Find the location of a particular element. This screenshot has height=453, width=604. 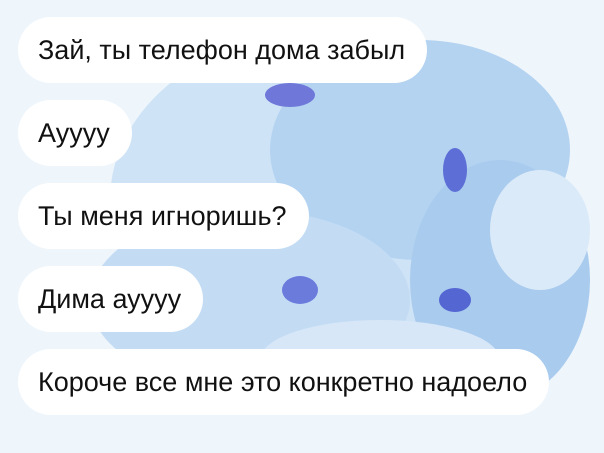

message-bubble: Ты меня игноришь? is located at coordinates (163, 216).